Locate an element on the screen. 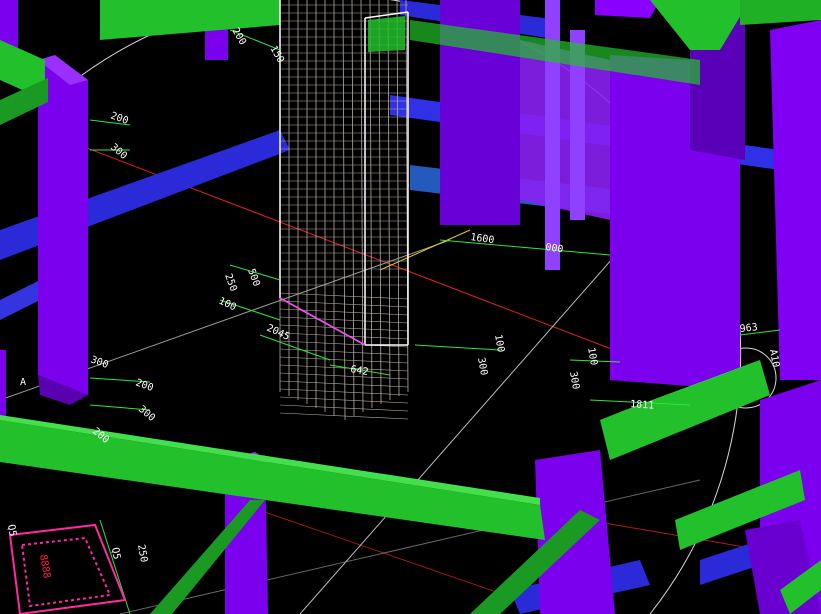 The height and width of the screenshot is (614, 821). yellow-axis-line is located at coordinates (425, 250).